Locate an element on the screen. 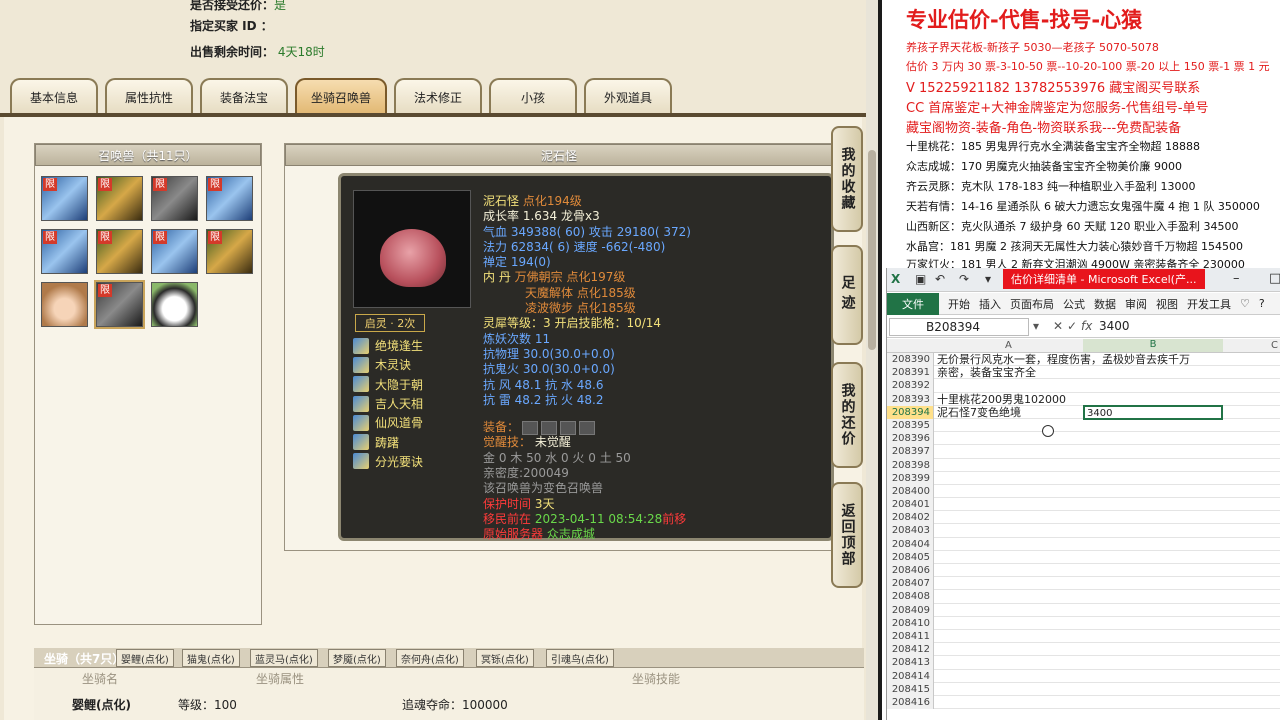  row-number: 208393 is located at coordinates (910, 399).